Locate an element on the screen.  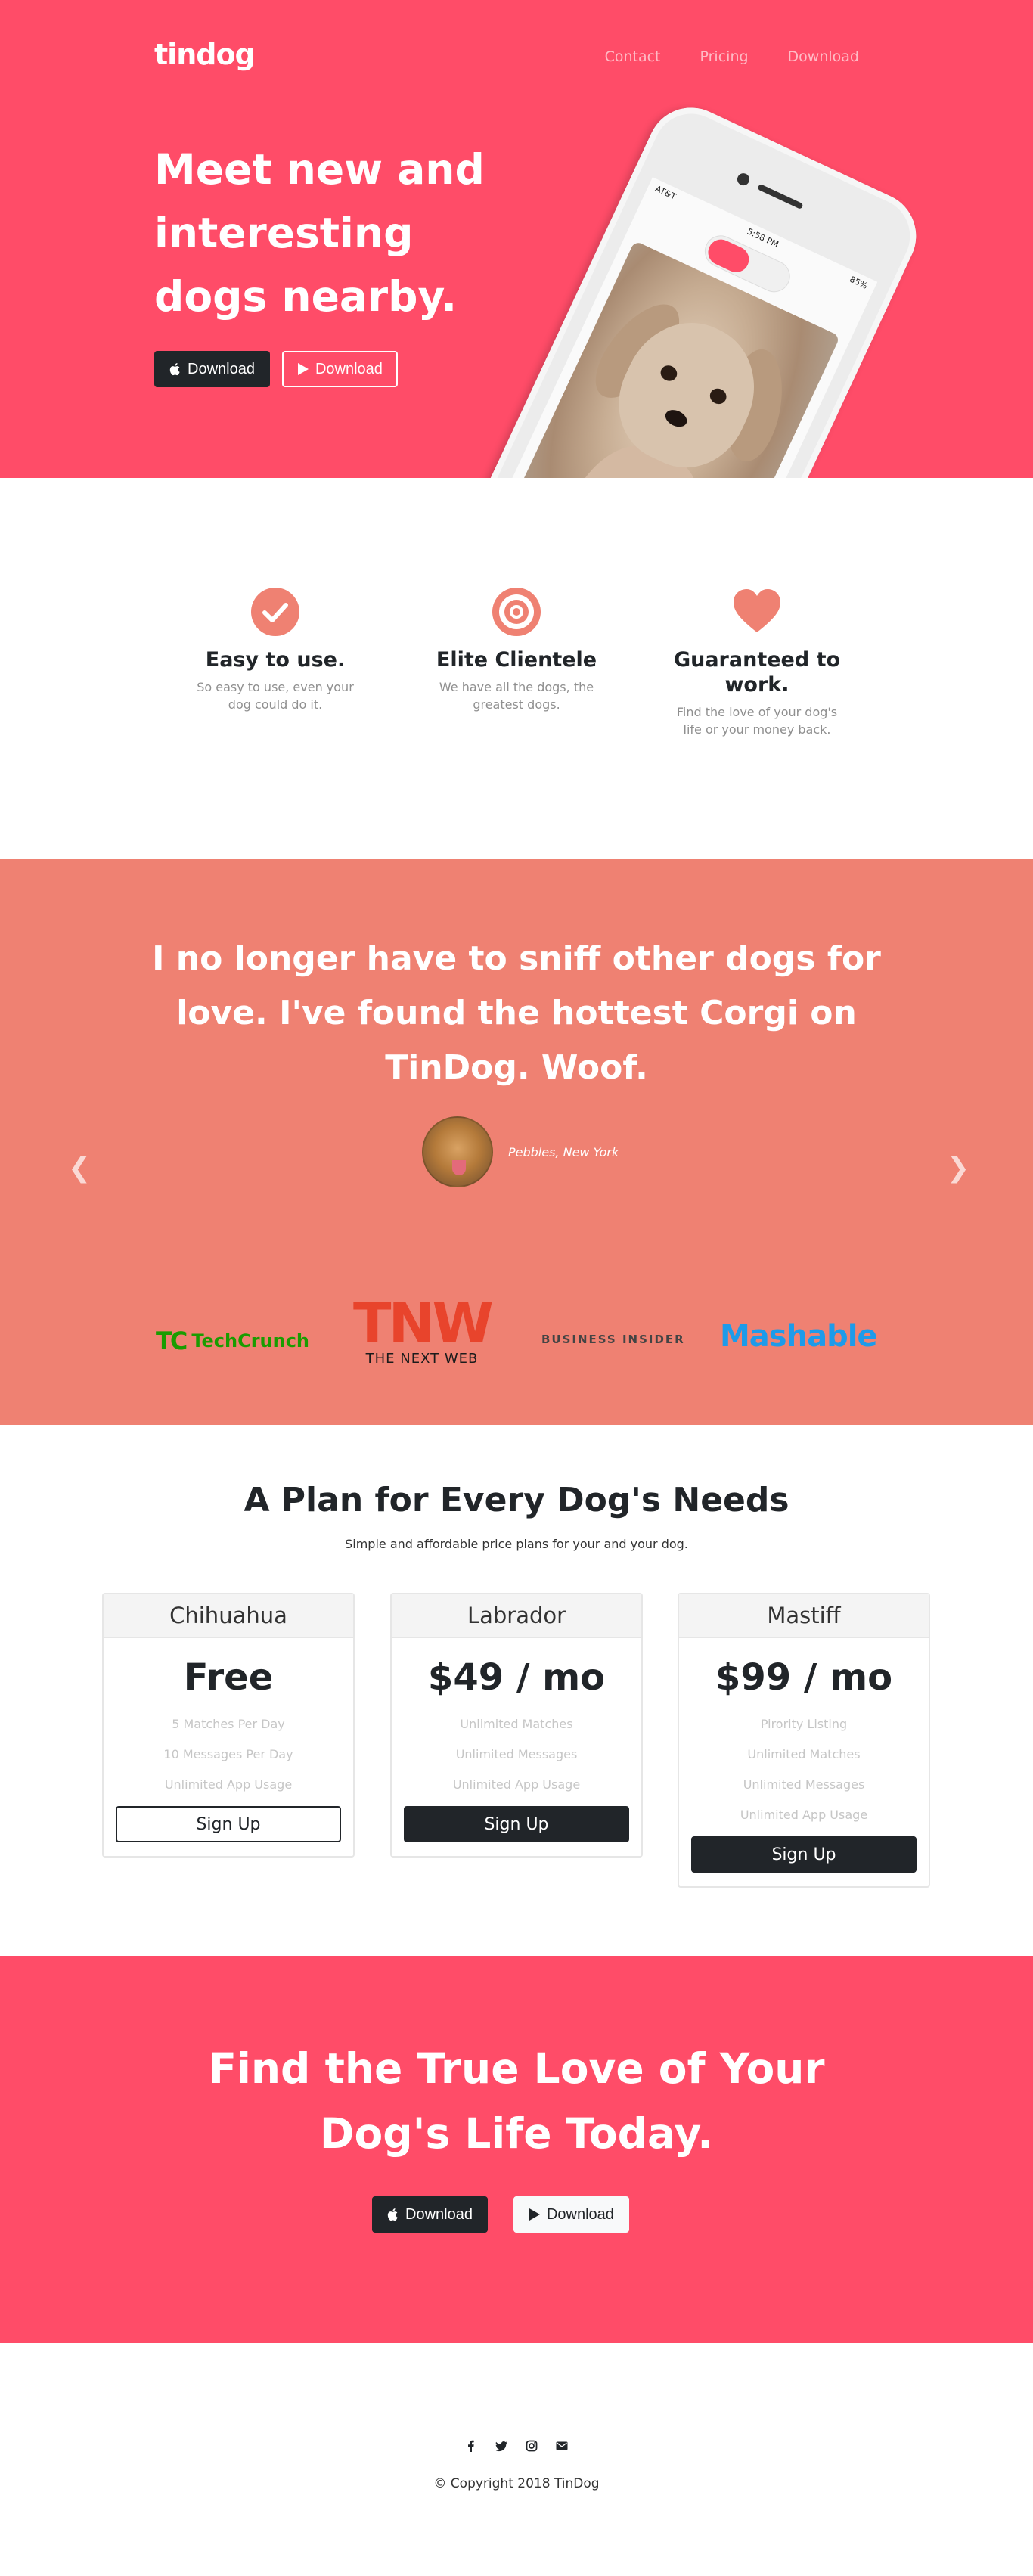
plan-price: Free is located at coordinates (228, 1677).